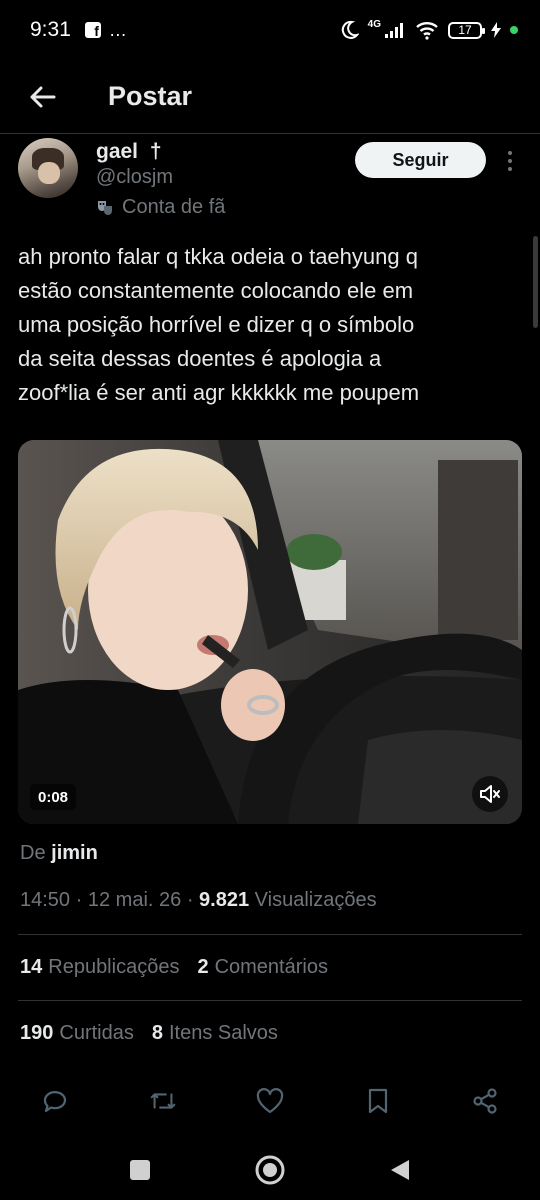 Image resolution: width=540 pixels, height=1200 pixels. Describe the element at coordinates (150, 96) in the screenshot. I see `page-title: Postar` at that location.